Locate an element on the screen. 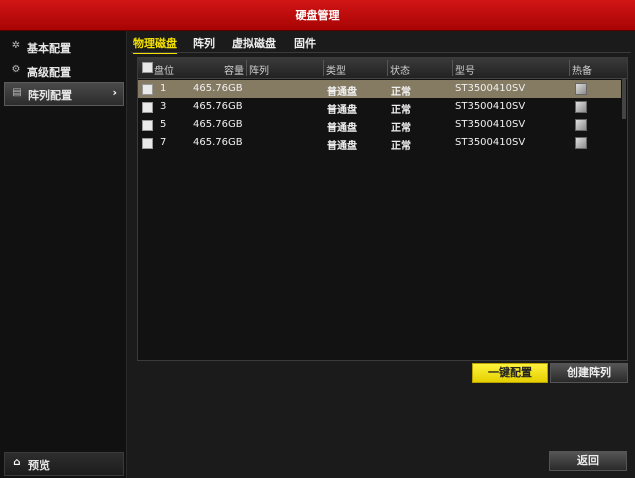  table-row: 5 465.76GB 普通盘 正常 ST3500410SV is located at coordinates (379, 125).